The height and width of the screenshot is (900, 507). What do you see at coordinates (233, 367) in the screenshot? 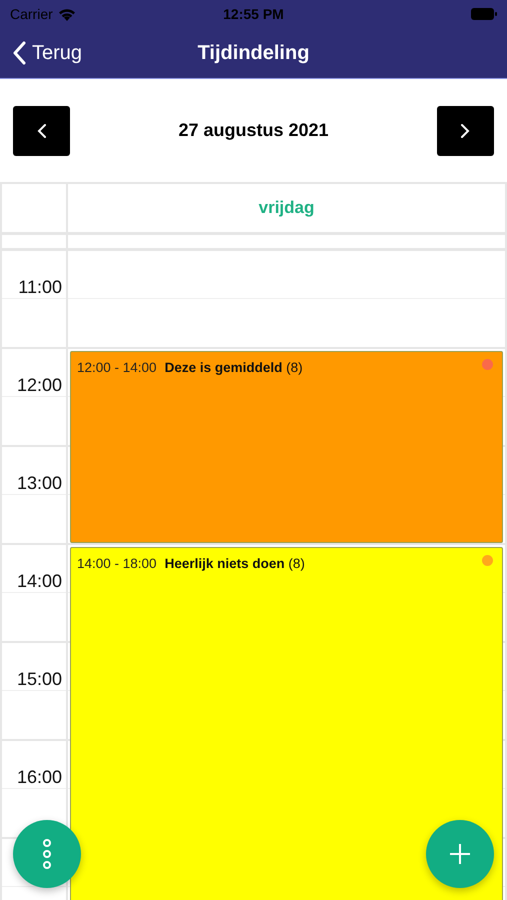
I see `event-title: Deze is gemiddeld (8)` at bounding box center [233, 367].